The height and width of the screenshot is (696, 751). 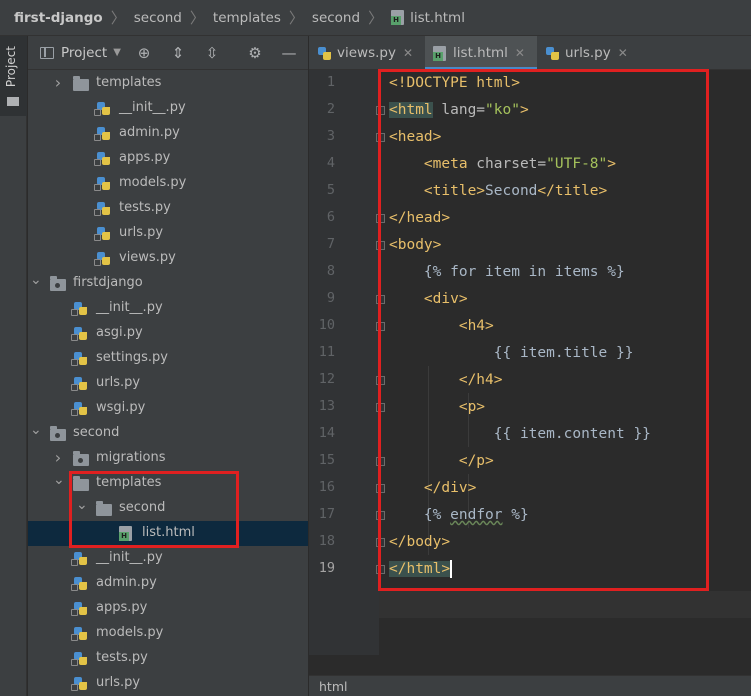 I want to click on breadcrumb-file-label: list.html, so click(x=437, y=17).